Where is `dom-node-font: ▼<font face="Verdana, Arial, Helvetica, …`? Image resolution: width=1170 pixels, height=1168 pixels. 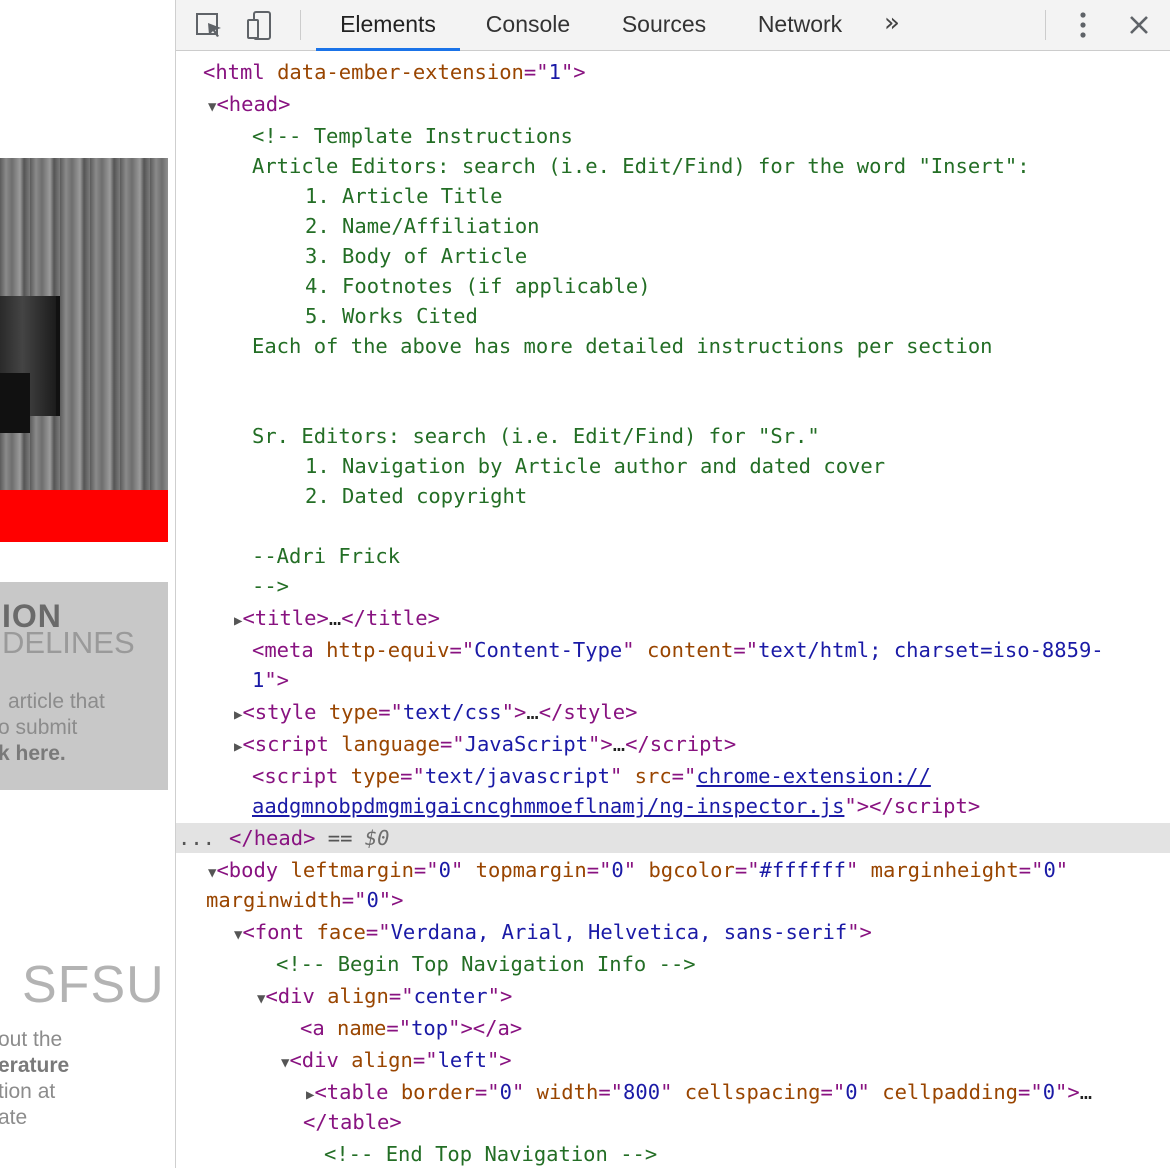
dom-node-font: ▼<font face="Verdana, Arial, Helvetica, … is located at coordinates (673, 932).